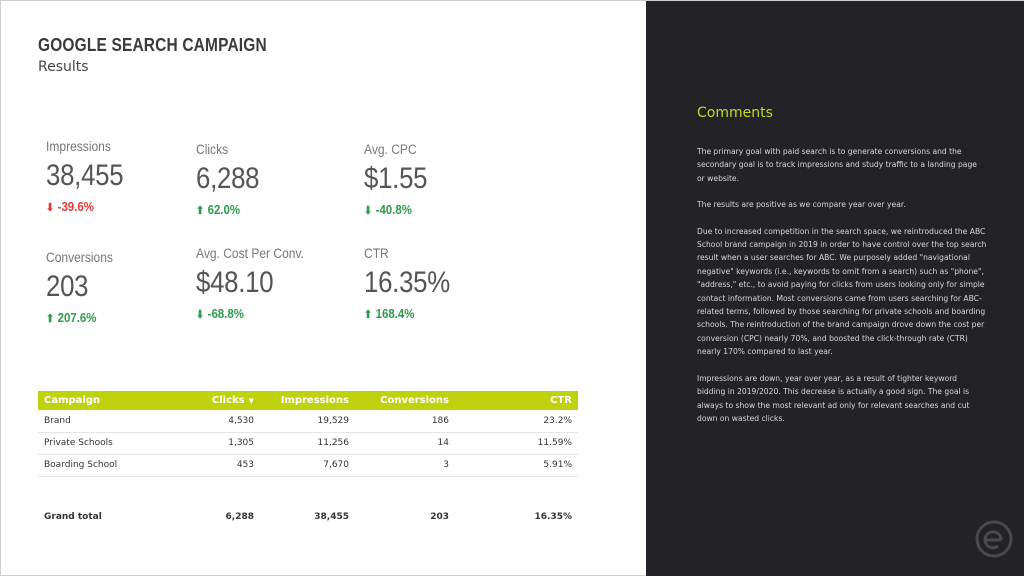 This screenshot has height=576, width=1024. Describe the element at coordinates (396, 178) in the screenshot. I see `kpi-value: $1.55` at that location.